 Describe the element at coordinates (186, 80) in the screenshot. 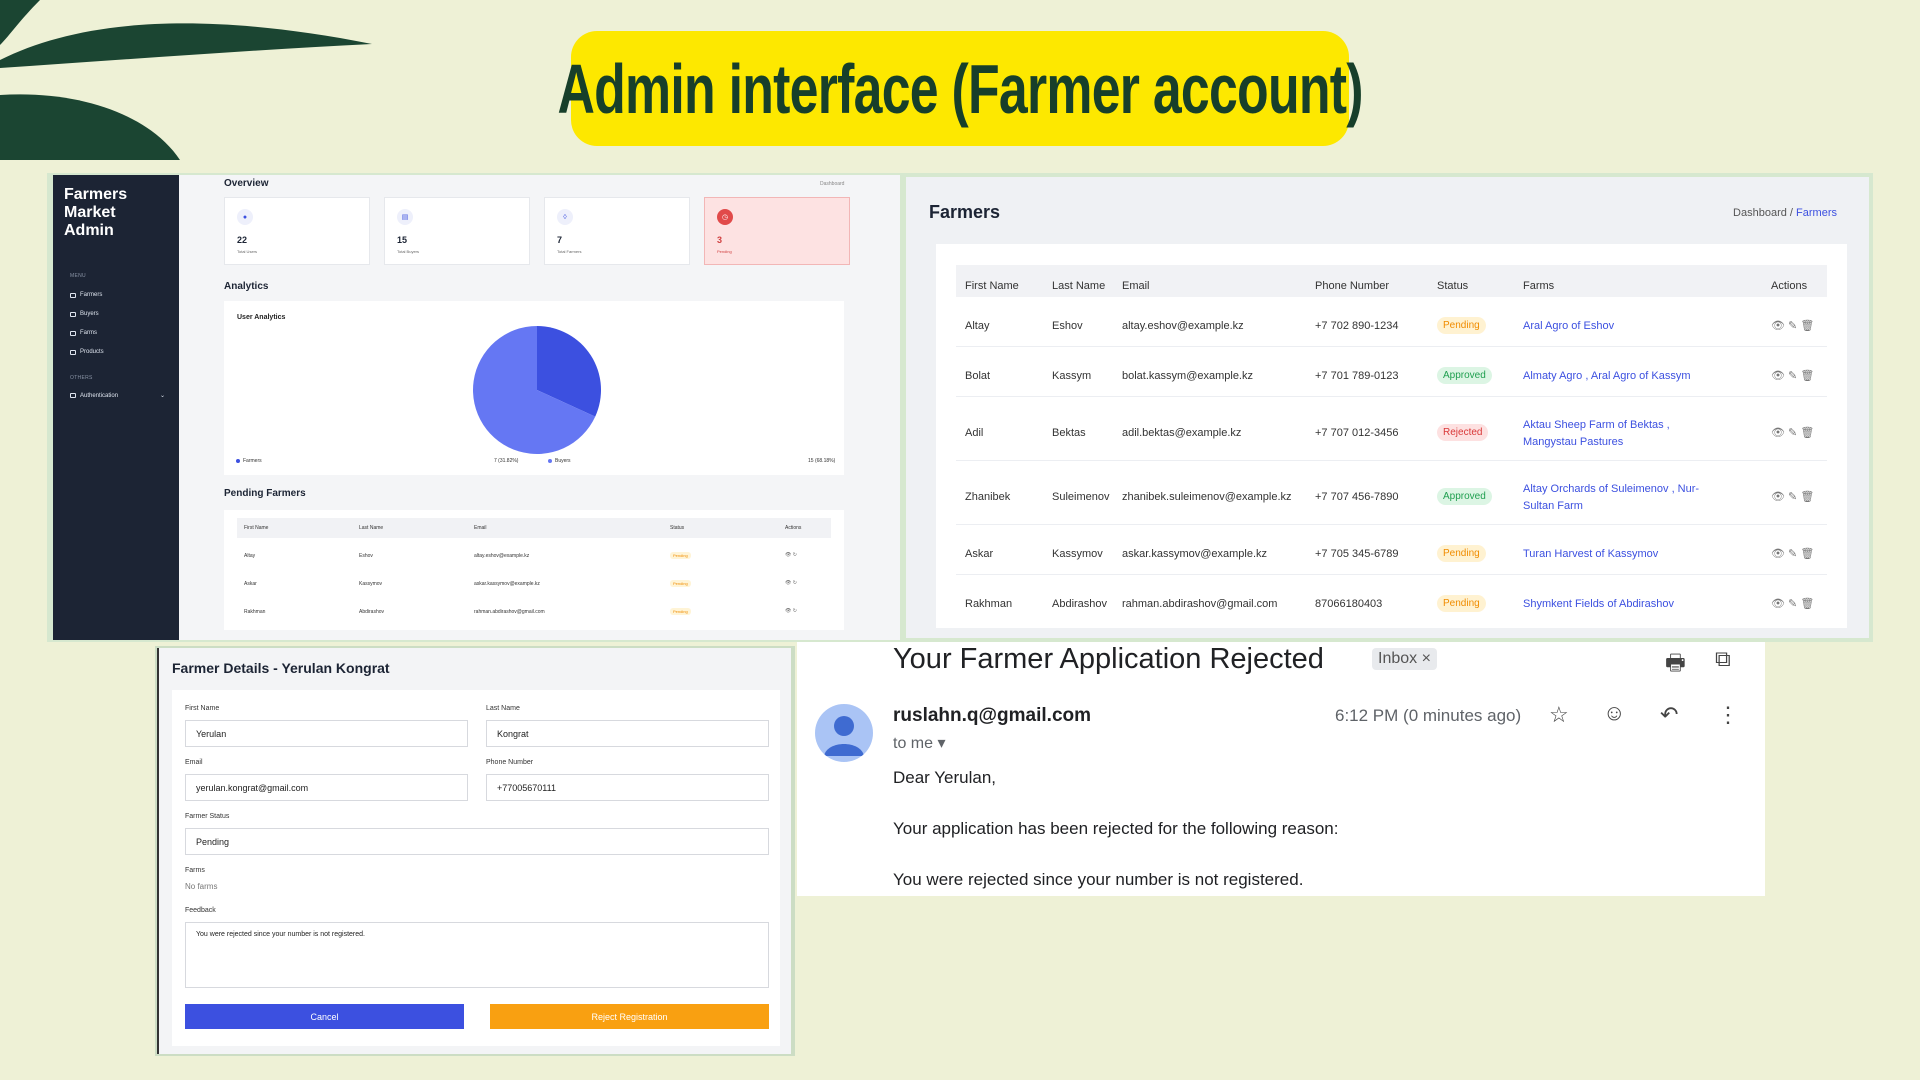

I see `leaf-decoration` at that location.